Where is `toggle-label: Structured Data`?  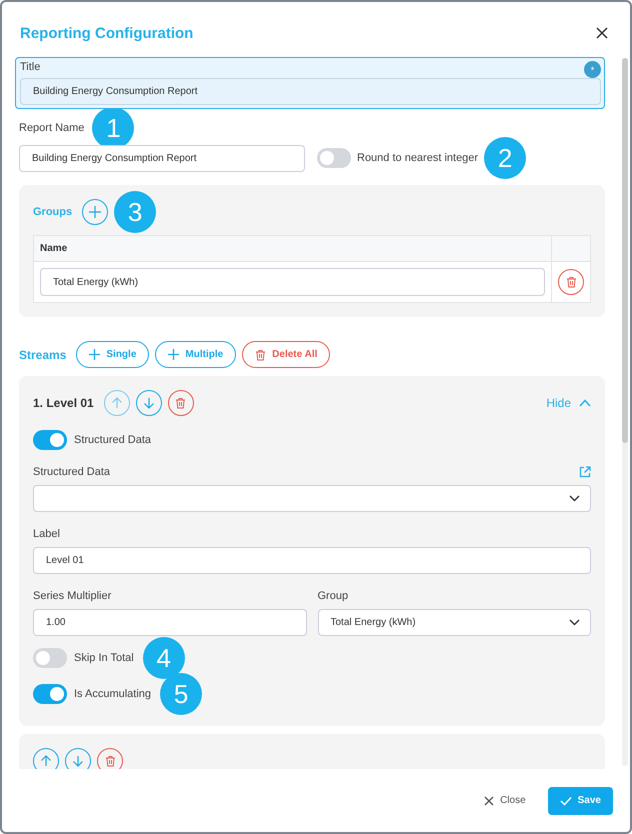 toggle-label: Structured Data is located at coordinates (113, 440).